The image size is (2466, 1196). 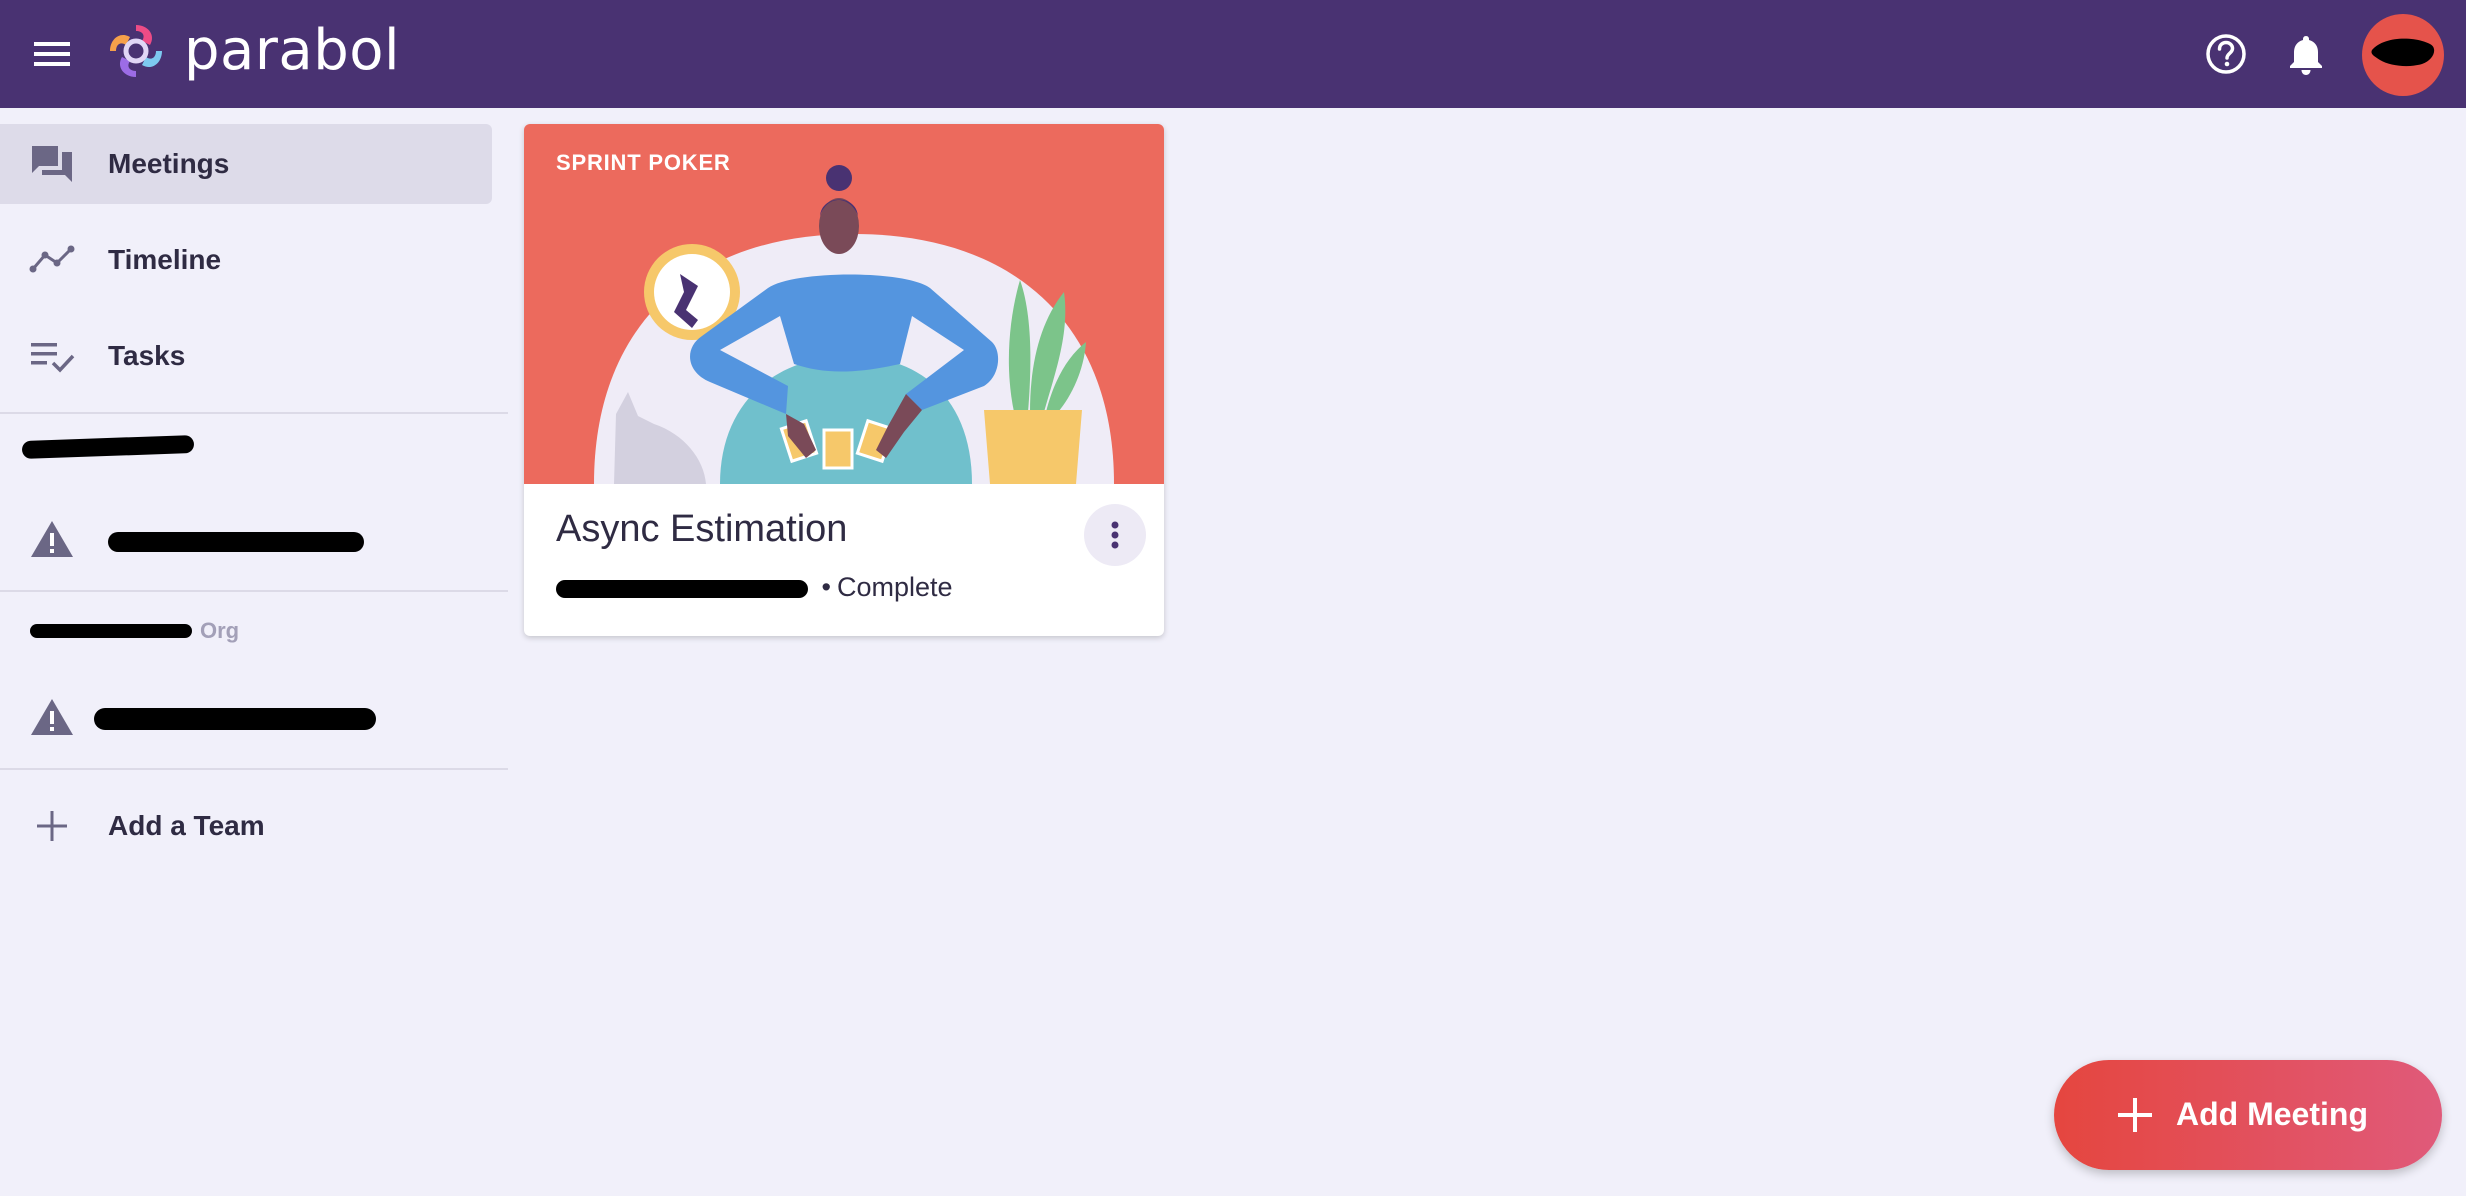 I want to click on meeting-illustration: SPRINT POKER, so click(x=844, y=304).